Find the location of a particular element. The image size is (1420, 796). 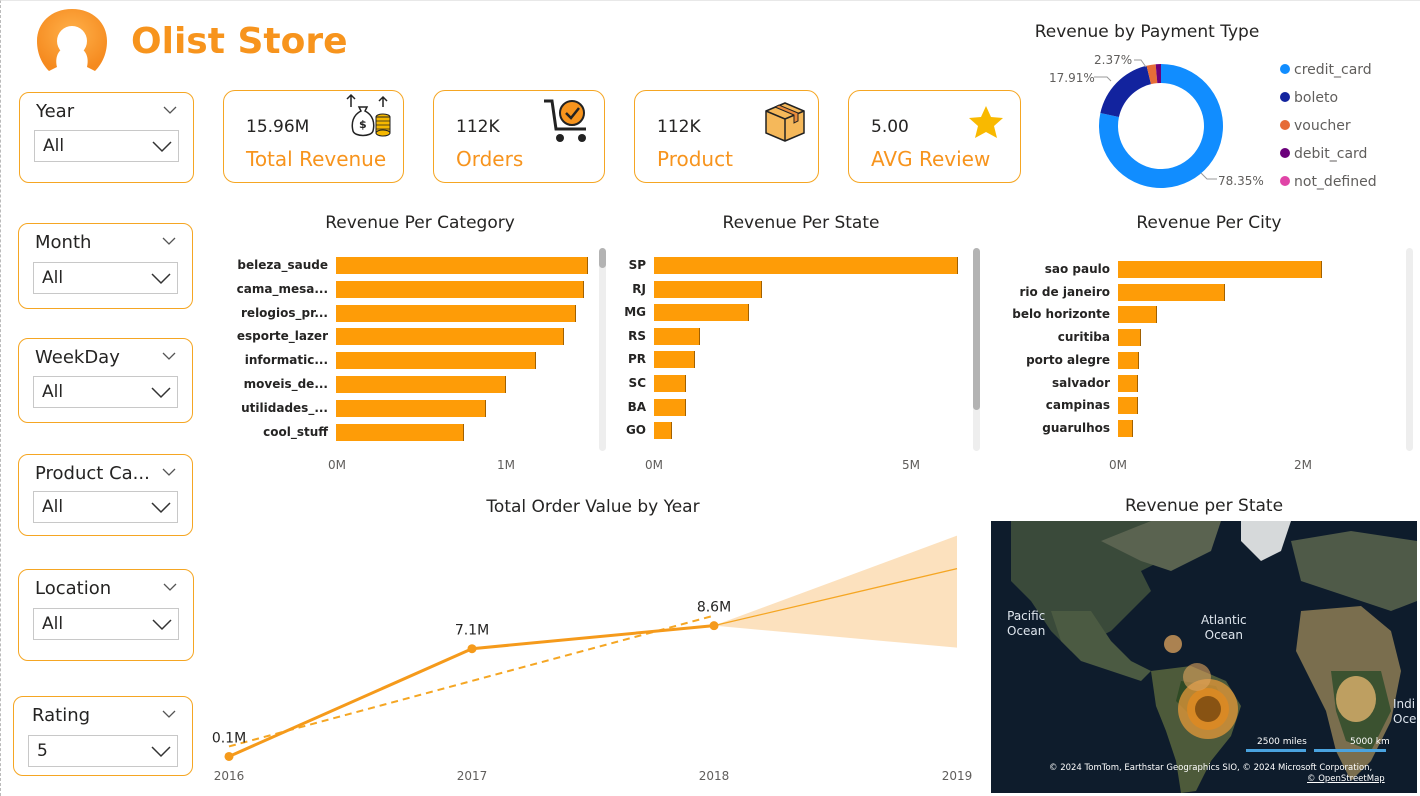

slicer-product-category: Product Ca... All is located at coordinates (105, 495).